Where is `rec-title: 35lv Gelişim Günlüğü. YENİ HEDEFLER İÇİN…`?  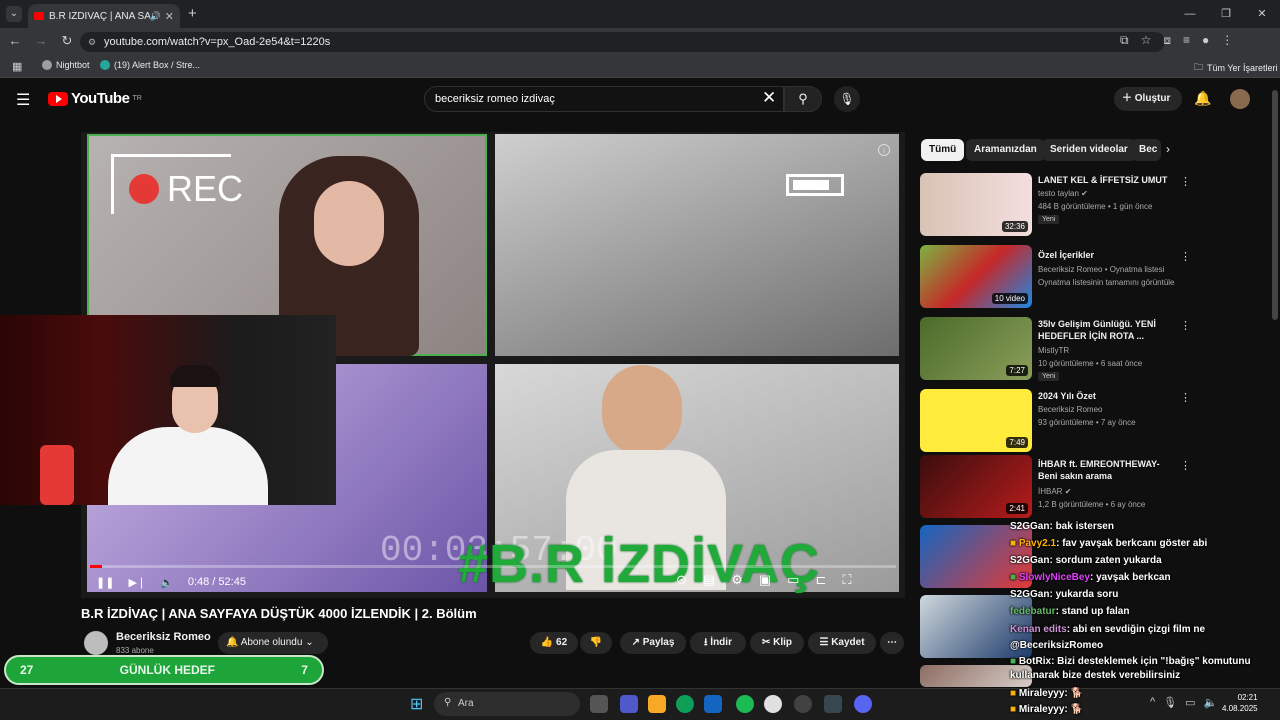 rec-title: 35lv Gelişim Günlüğü. YENİ HEDEFLER İÇİN… is located at coordinates (1104, 330).